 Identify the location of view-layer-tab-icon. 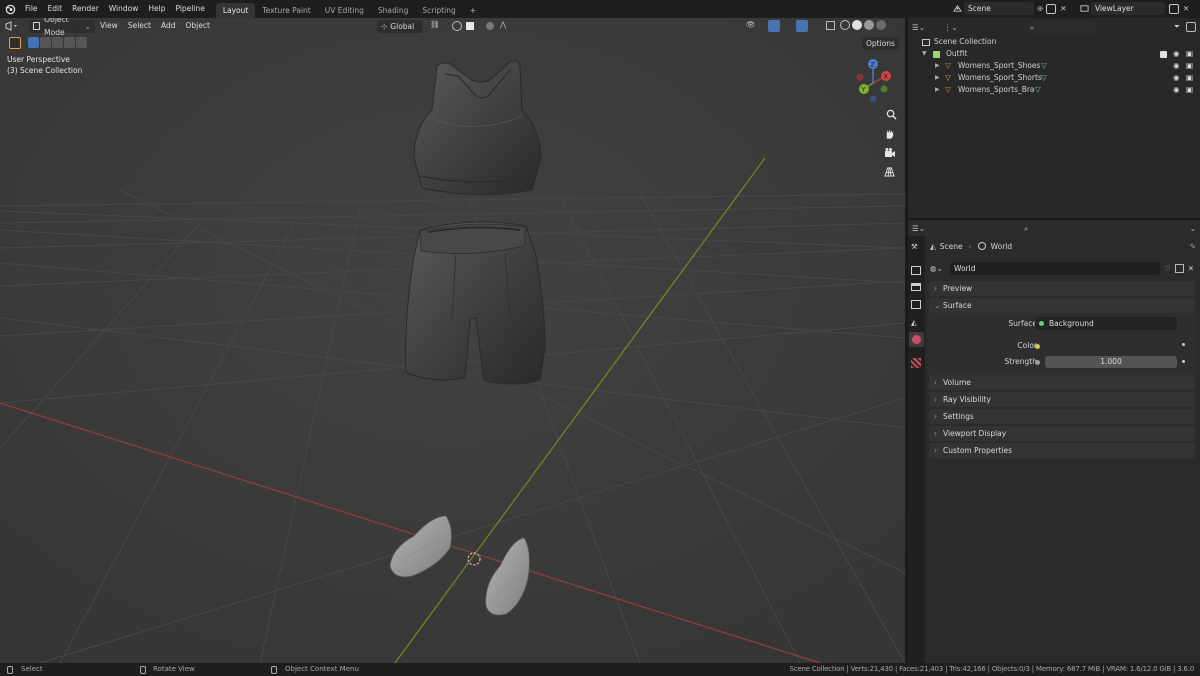
(916, 304).